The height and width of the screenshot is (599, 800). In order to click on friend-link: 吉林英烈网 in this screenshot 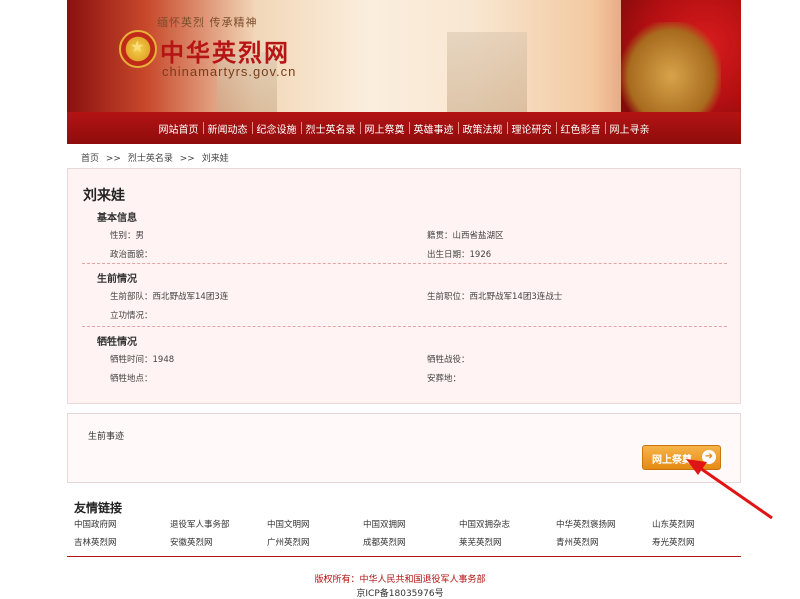, I will do `click(95, 542)`.